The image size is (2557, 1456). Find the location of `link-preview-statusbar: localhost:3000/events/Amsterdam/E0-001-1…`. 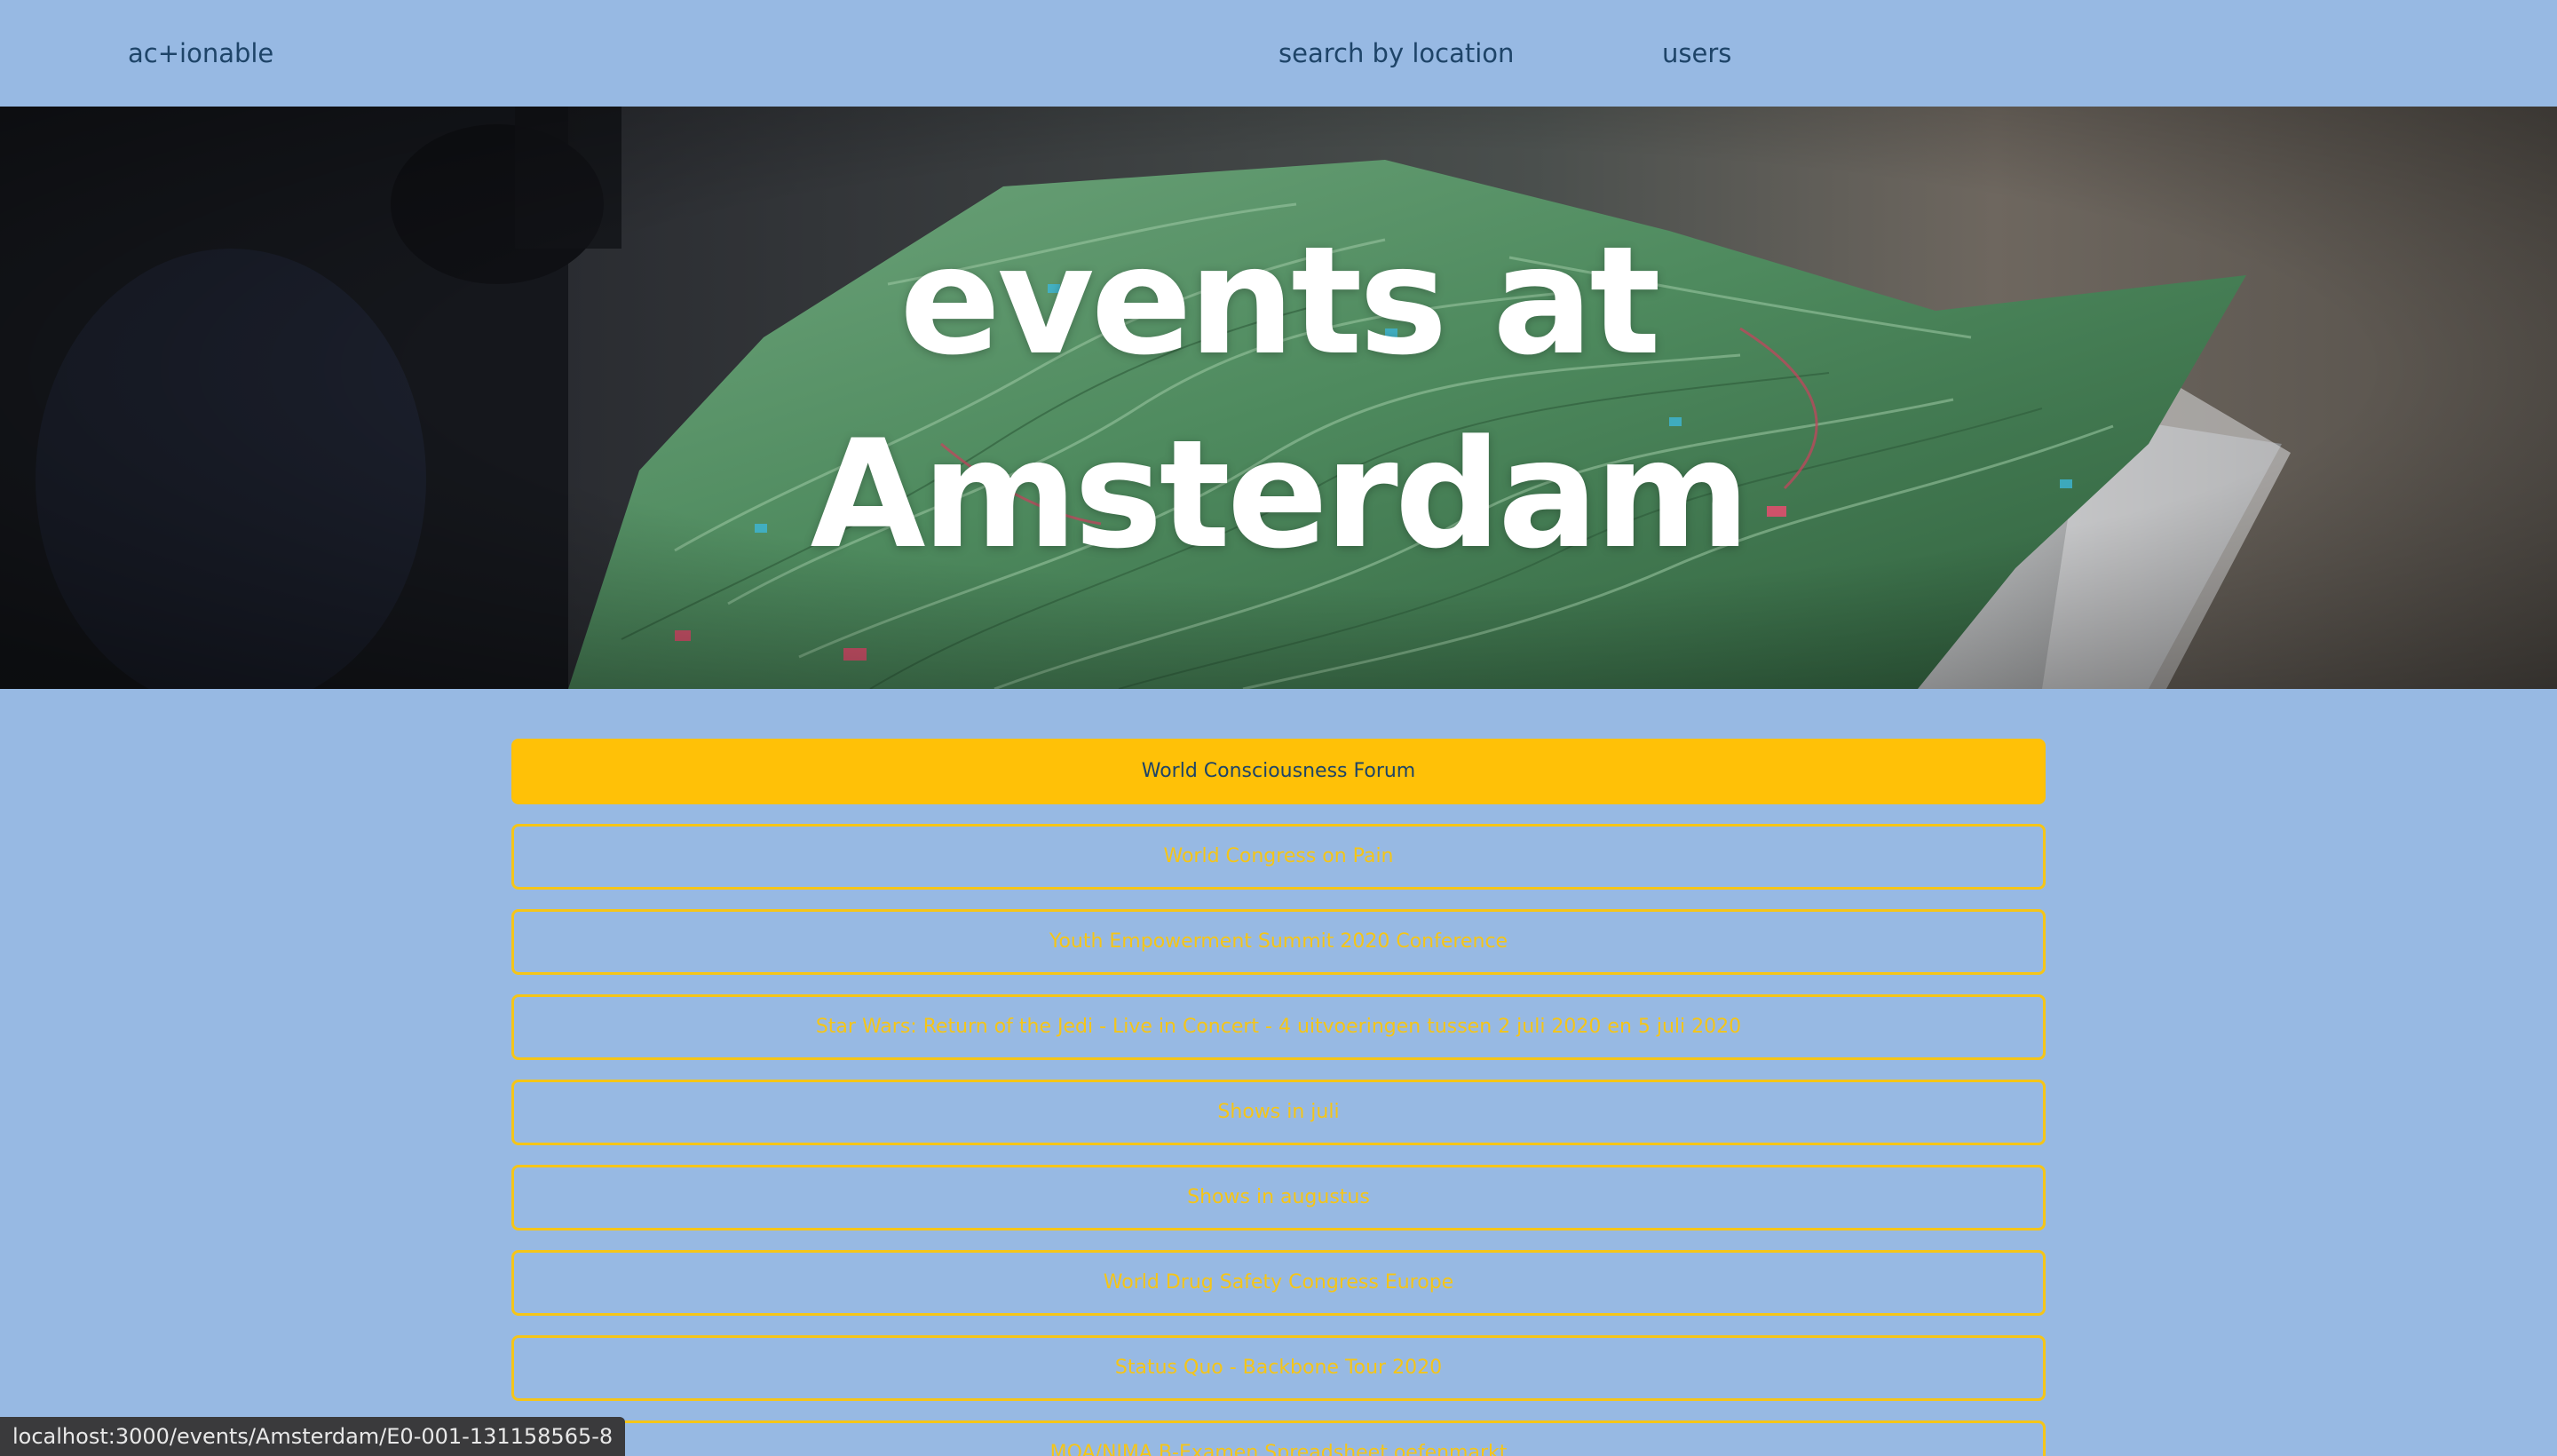

link-preview-statusbar: localhost:3000/events/Amsterdam/E0-001-1… is located at coordinates (313, 1436).